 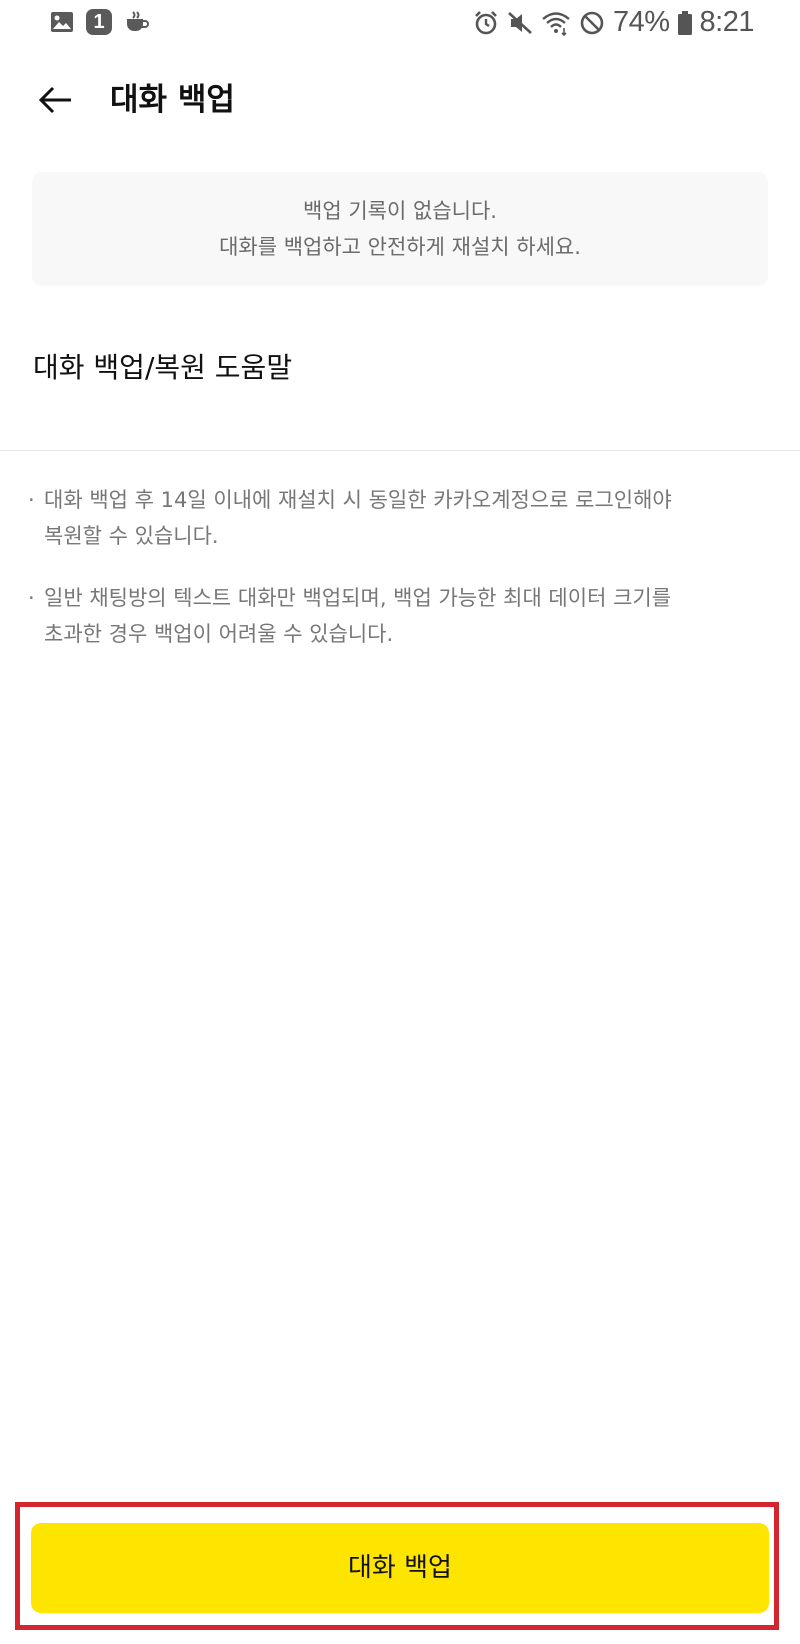 I want to click on section-divider, so click(x=400, y=450).